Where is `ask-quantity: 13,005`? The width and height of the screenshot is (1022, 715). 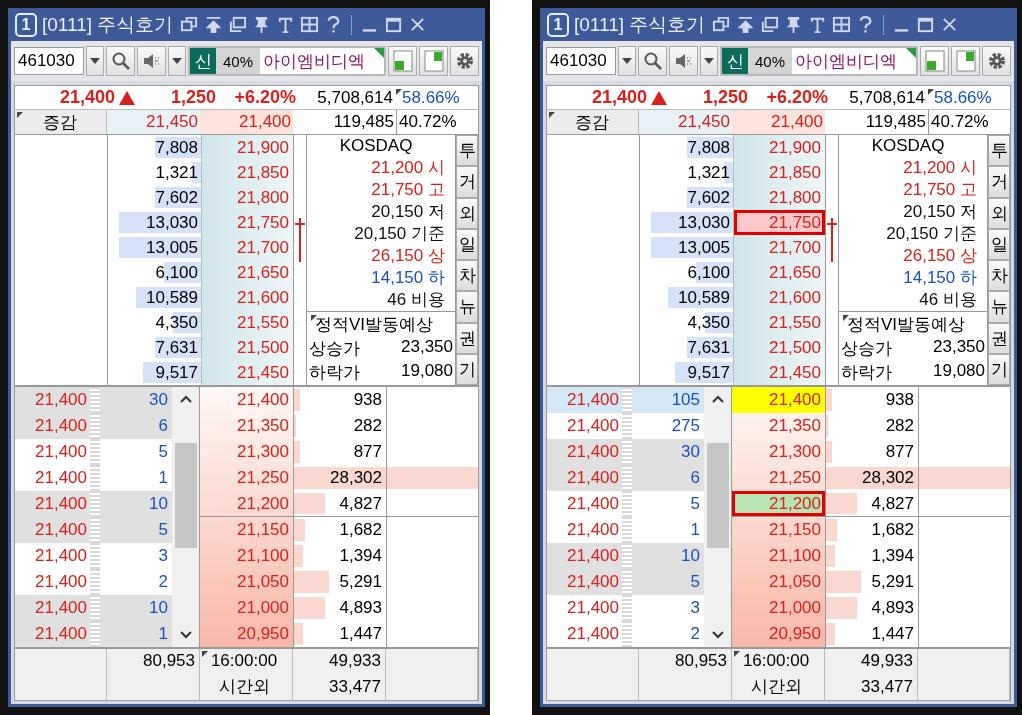
ask-quantity: 13,005 is located at coordinates (172, 247).